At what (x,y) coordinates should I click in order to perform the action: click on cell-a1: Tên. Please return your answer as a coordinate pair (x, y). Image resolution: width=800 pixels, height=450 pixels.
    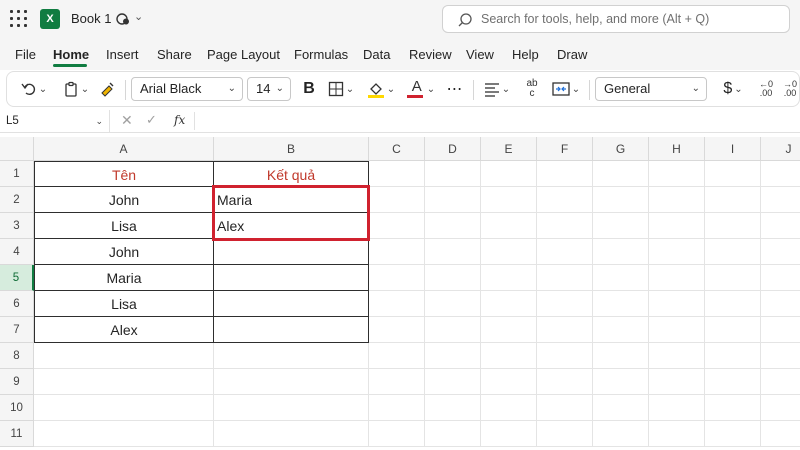
    Looking at the image, I should click on (124, 174).